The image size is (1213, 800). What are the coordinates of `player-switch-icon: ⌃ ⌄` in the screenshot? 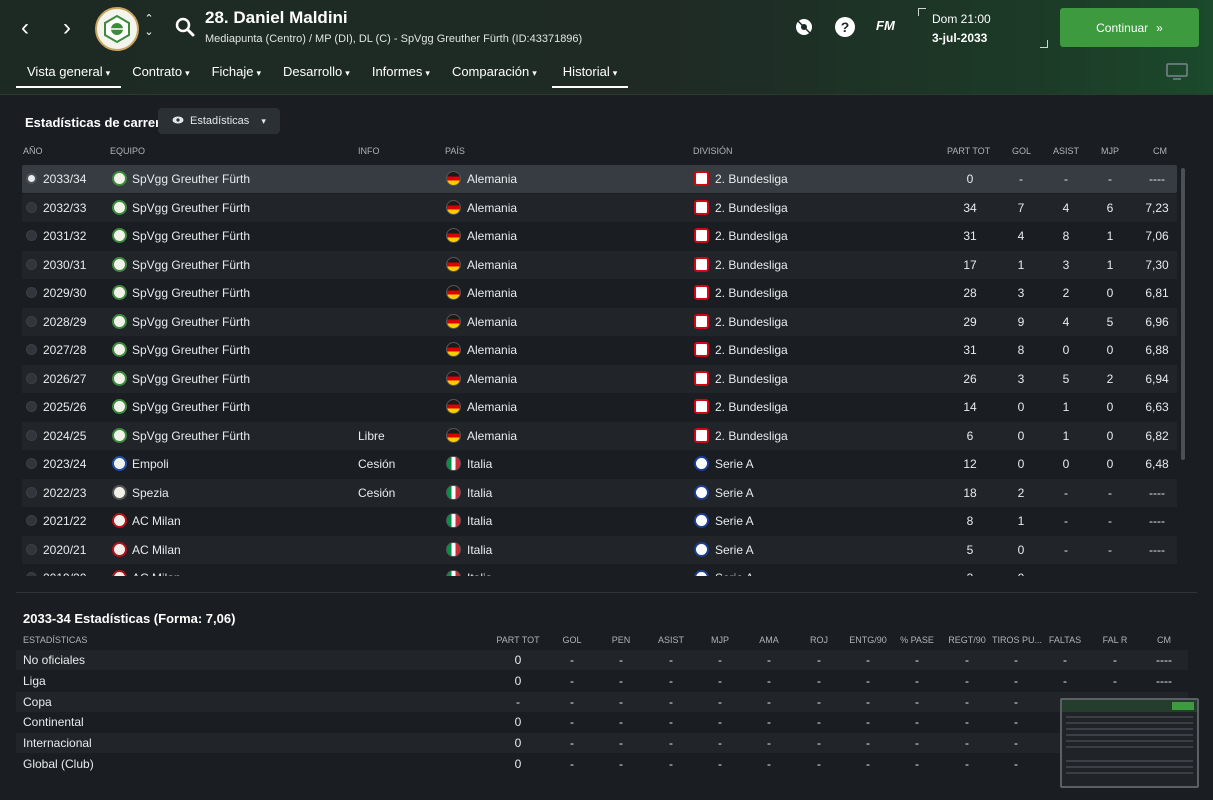 It's located at (149, 27).